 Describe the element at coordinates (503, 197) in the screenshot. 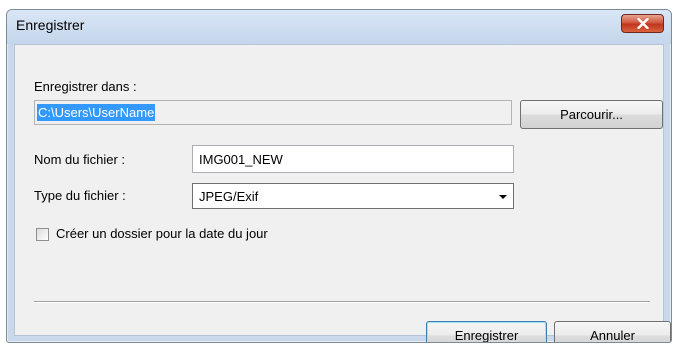

I see `chevron-down-icon` at that location.